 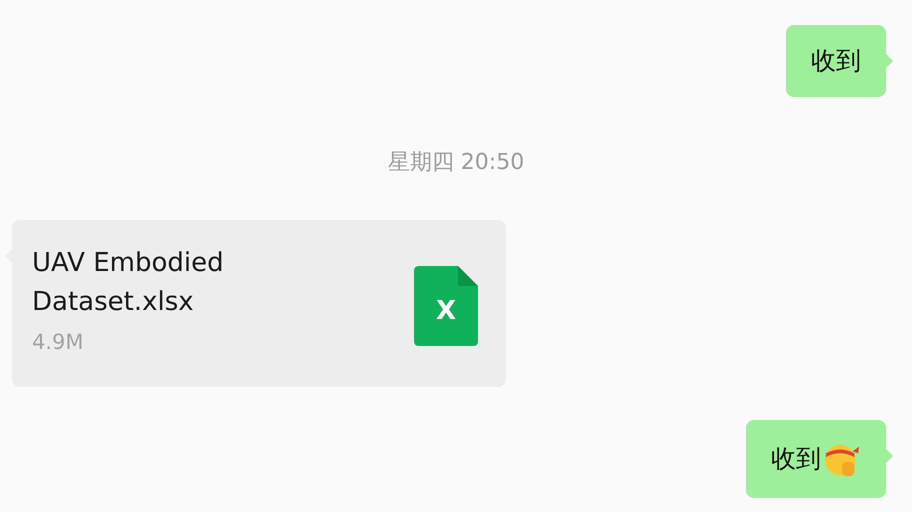 What do you see at coordinates (128, 283) in the screenshot?
I see `file-name: UAV Embodied Dataset.xlsx` at bounding box center [128, 283].